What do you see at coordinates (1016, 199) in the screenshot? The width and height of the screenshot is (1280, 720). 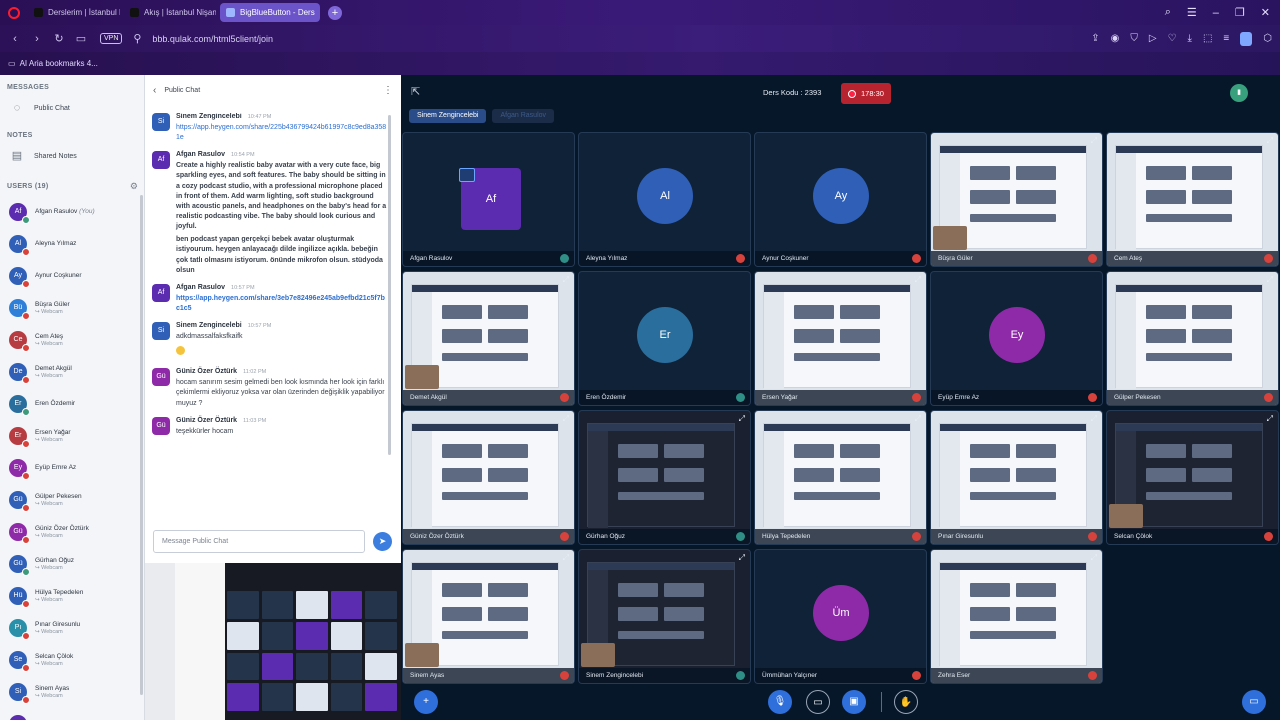 I see `video-tile: ⤢ Büşra Güler` at bounding box center [1016, 199].